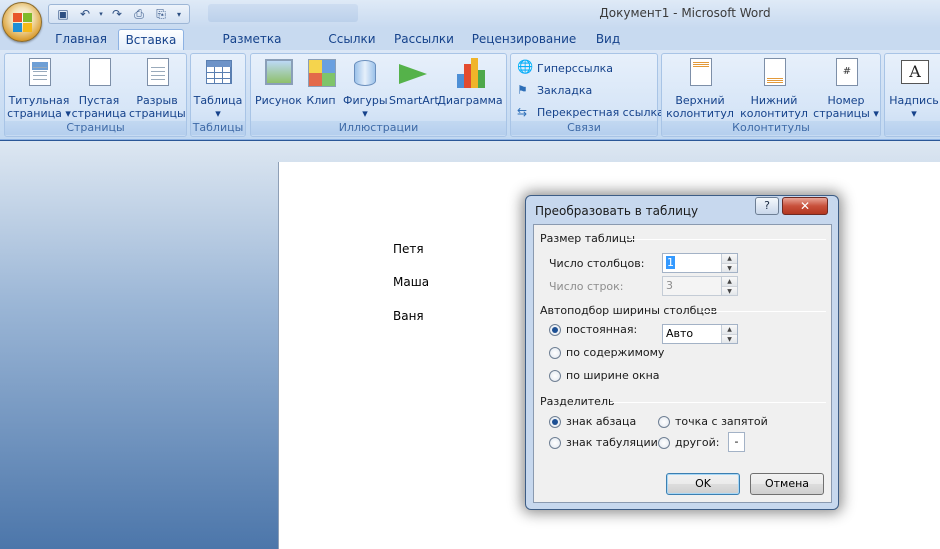 This screenshot has width=940, height=549. What do you see at coordinates (729, 334) in the screenshot?
I see `fixed-width-spinner-arrows: ▲ ▼` at bounding box center [729, 334].